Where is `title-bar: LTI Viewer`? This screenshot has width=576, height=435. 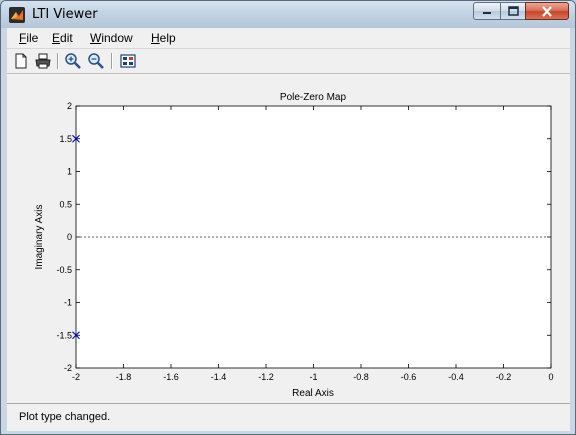
title-bar: LTI Viewer is located at coordinates (288, 14).